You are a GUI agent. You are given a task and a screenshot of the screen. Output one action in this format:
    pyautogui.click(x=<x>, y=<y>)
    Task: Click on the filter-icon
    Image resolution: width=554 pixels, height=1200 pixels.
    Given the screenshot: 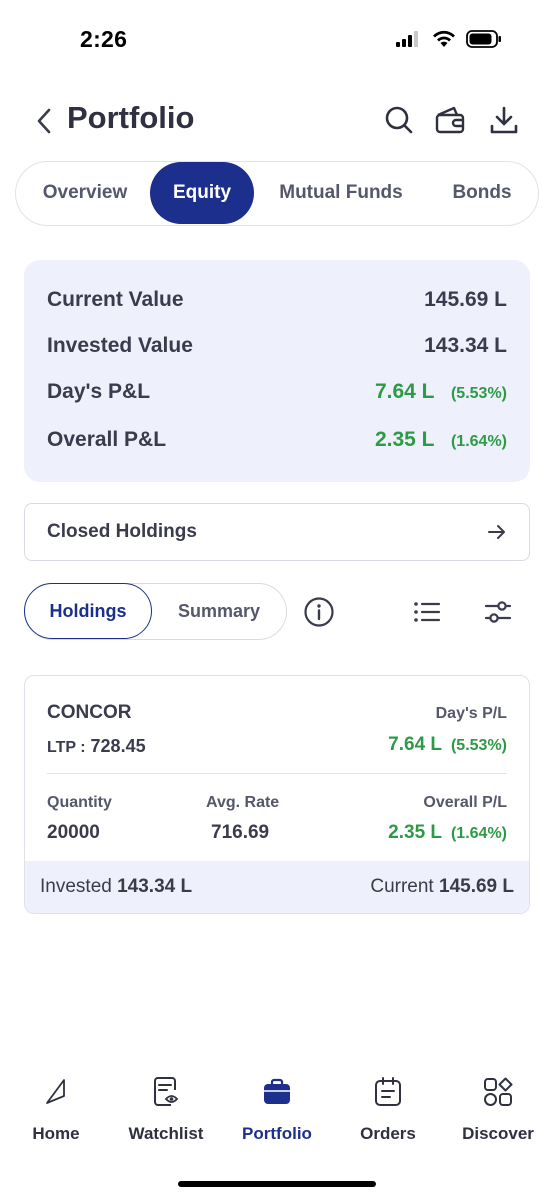 What is the action you would take?
    pyautogui.click(x=498, y=612)
    